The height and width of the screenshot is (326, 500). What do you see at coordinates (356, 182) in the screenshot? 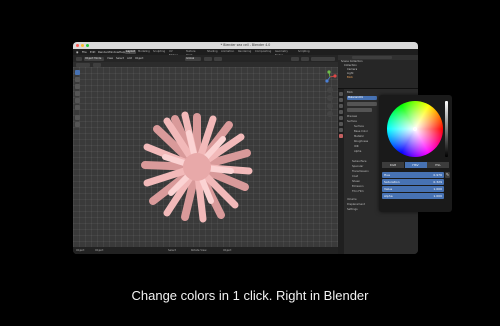
I see `panel-sheen: Sheen` at bounding box center [356, 182].